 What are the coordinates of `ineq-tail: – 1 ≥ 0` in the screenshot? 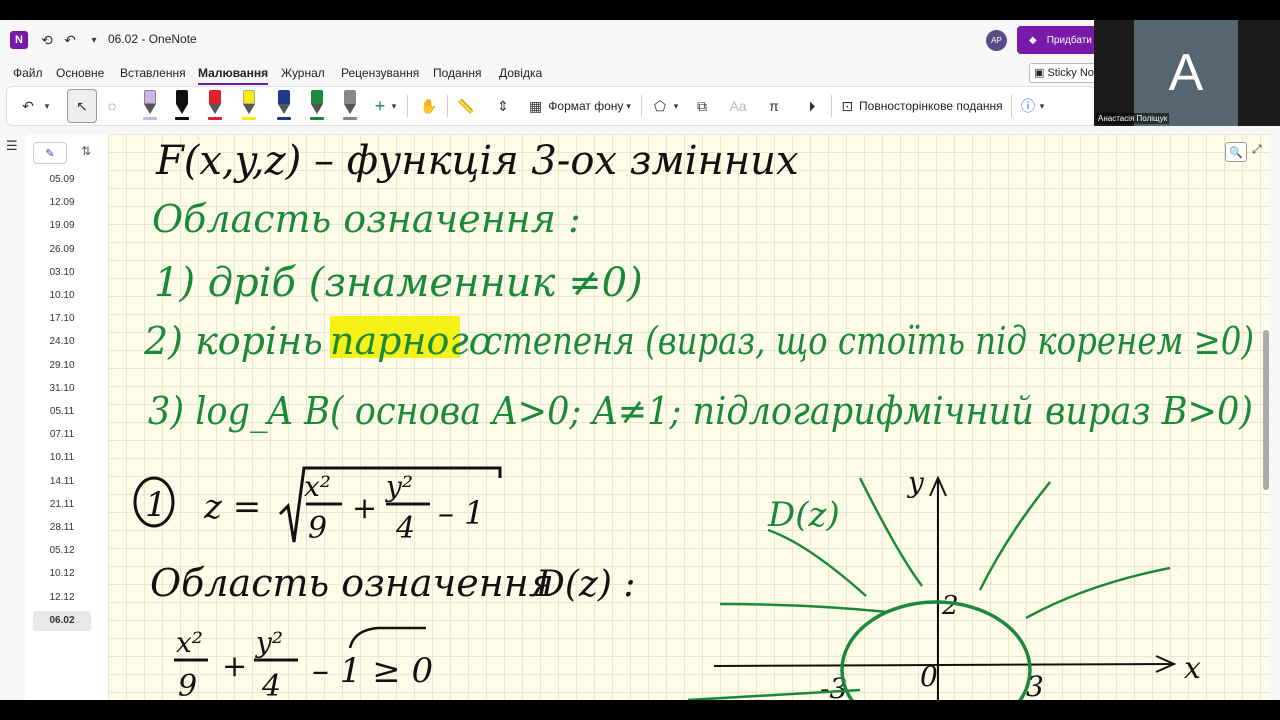 It's located at (372, 671).